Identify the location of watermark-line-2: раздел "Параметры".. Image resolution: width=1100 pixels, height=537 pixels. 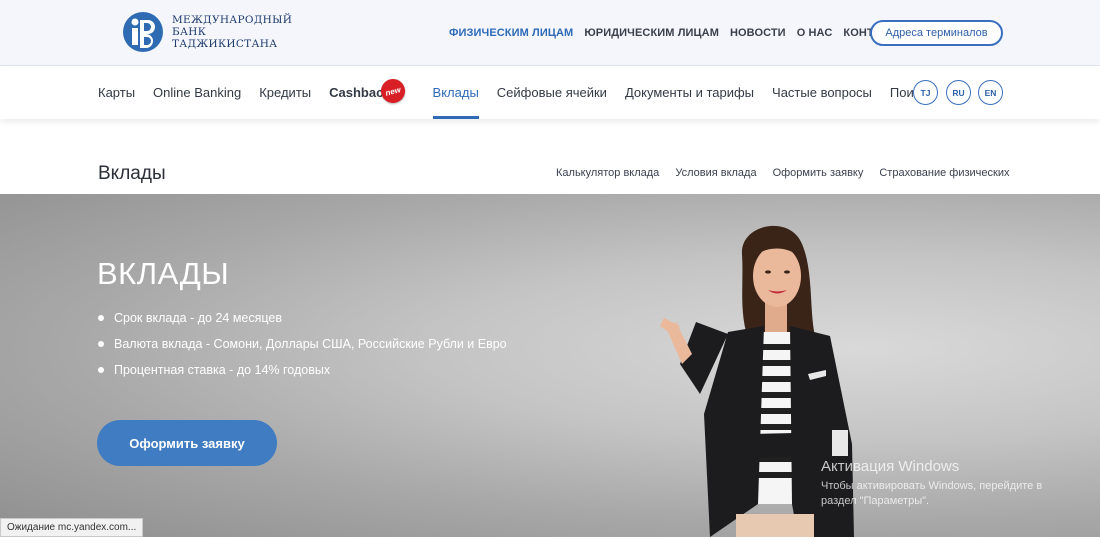
(875, 501).